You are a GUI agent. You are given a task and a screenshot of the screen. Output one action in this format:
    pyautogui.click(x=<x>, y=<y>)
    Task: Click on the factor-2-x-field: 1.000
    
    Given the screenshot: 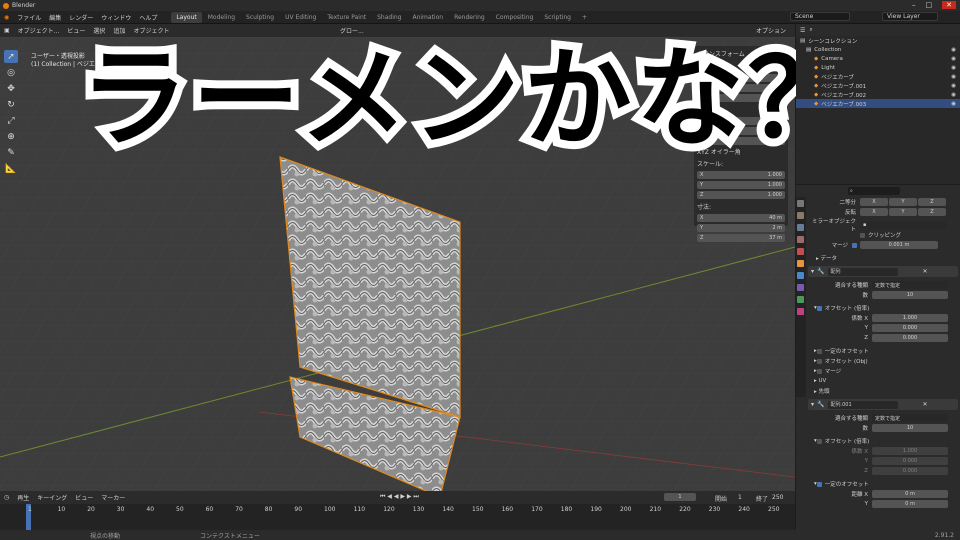 What is the action you would take?
    pyautogui.click(x=910, y=451)
    